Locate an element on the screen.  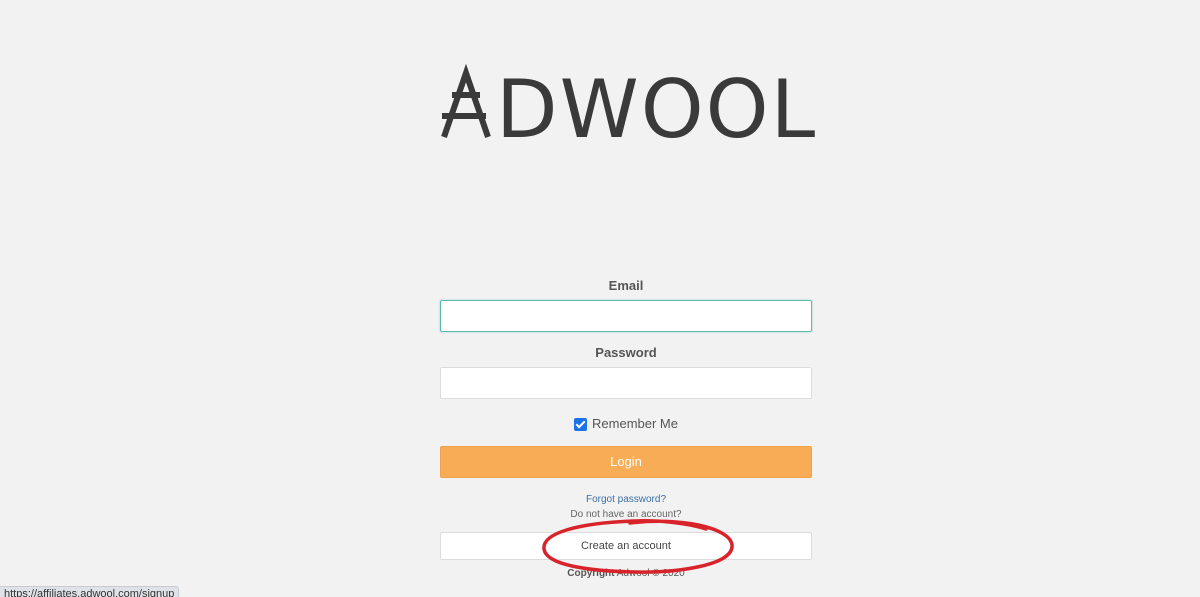
no-account-text: Do not have an account? is located at coordinates (626, 514).